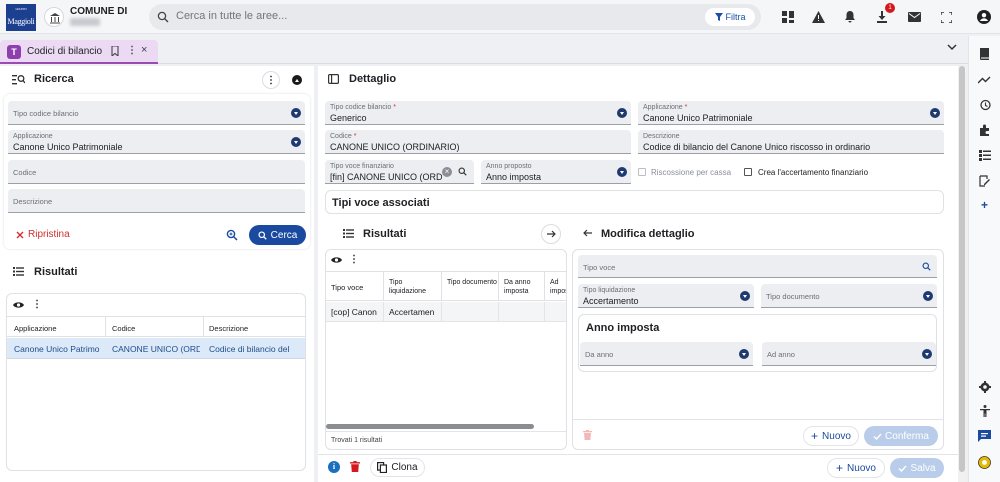 Image resolution: width=1000 pixels, height=482 pixels. Describe the element at coordinates (587, 435) in the screenshot. I see `delete-disabled-icon` at that location.